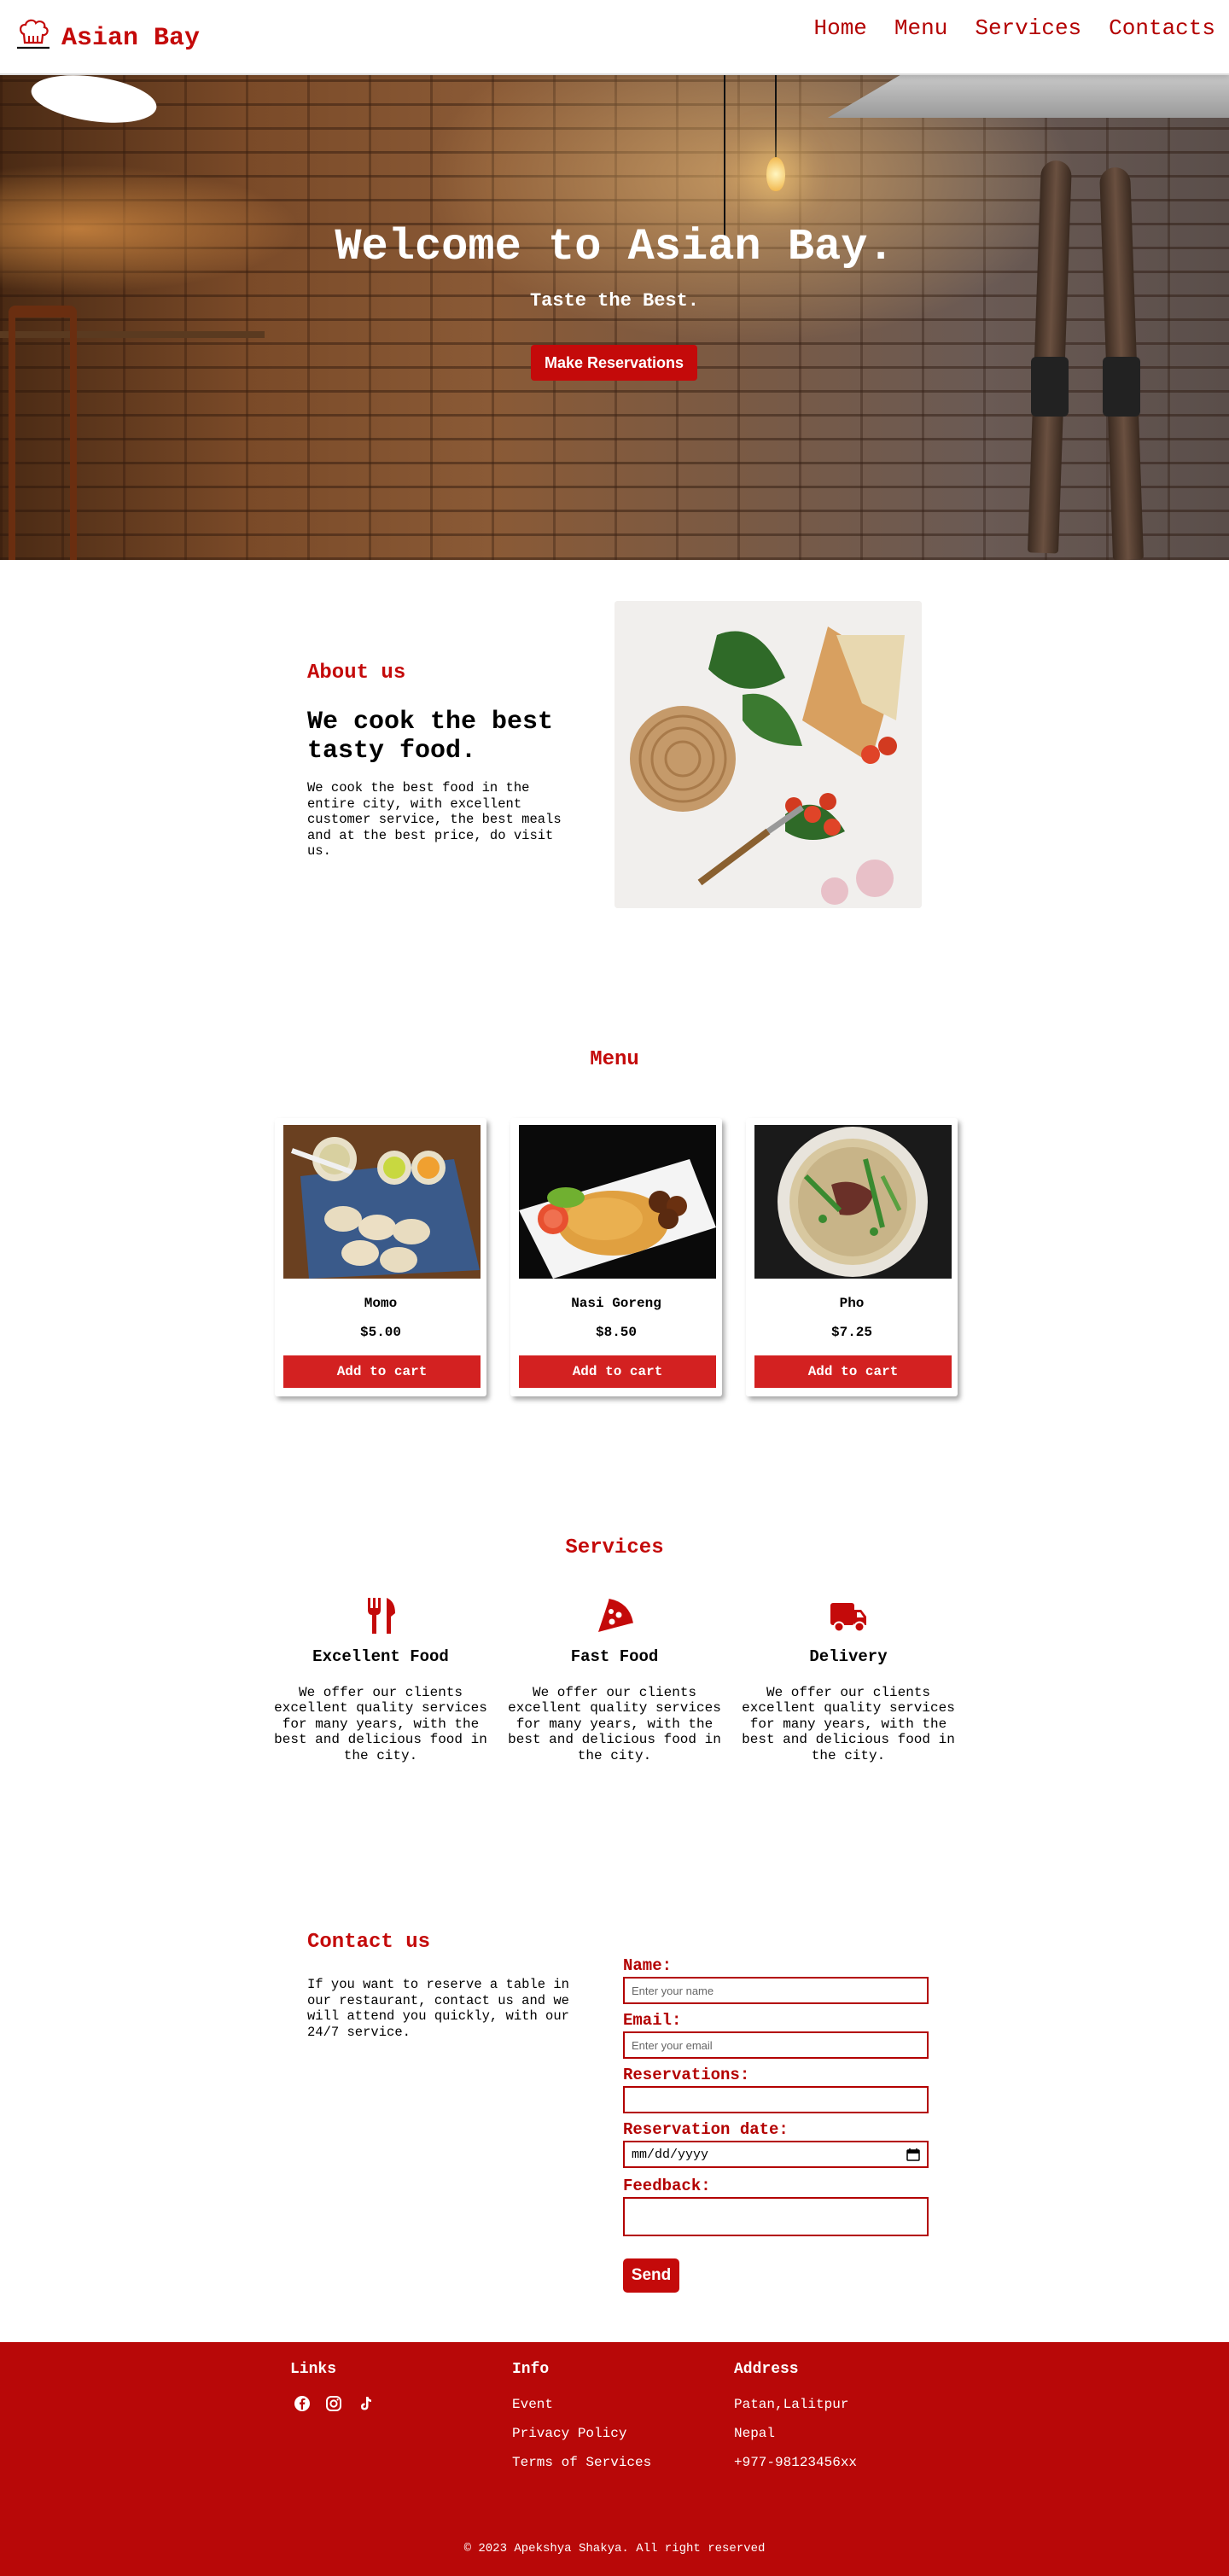 The image size is (1229, 2576). Describe the element at coordinates (302, 2403) in the screenshot. I see `facebook-icon` at that location.